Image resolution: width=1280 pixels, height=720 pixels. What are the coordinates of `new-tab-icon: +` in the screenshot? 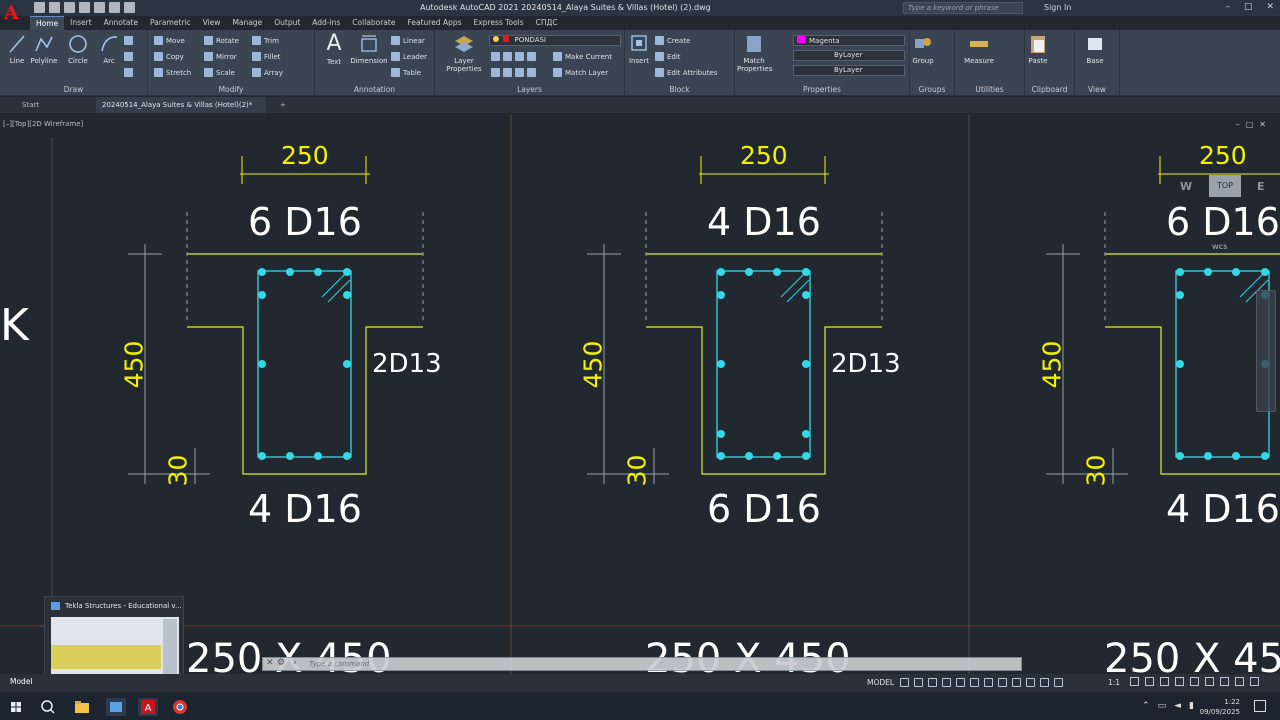 It's located at (283, 105).